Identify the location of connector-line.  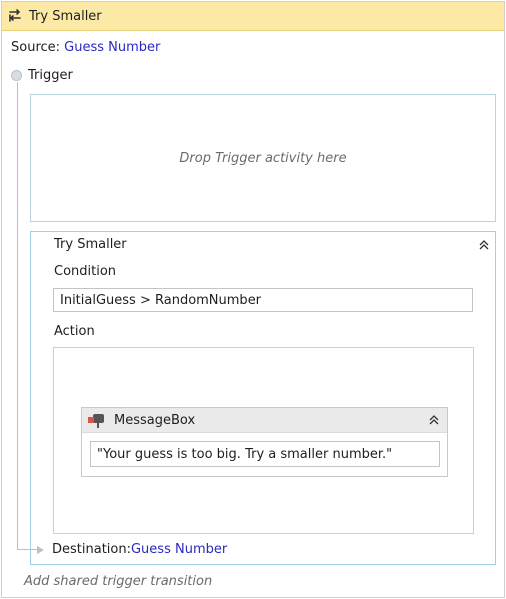
(17, 315).